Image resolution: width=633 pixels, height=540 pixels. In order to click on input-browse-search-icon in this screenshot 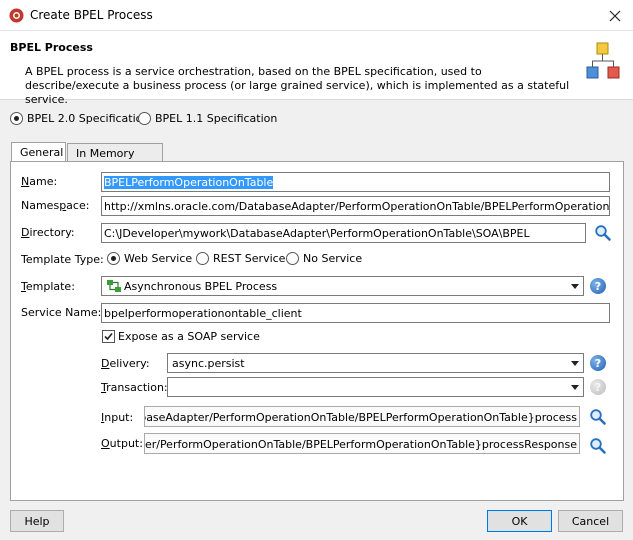, I will do `click(598, 417)`.